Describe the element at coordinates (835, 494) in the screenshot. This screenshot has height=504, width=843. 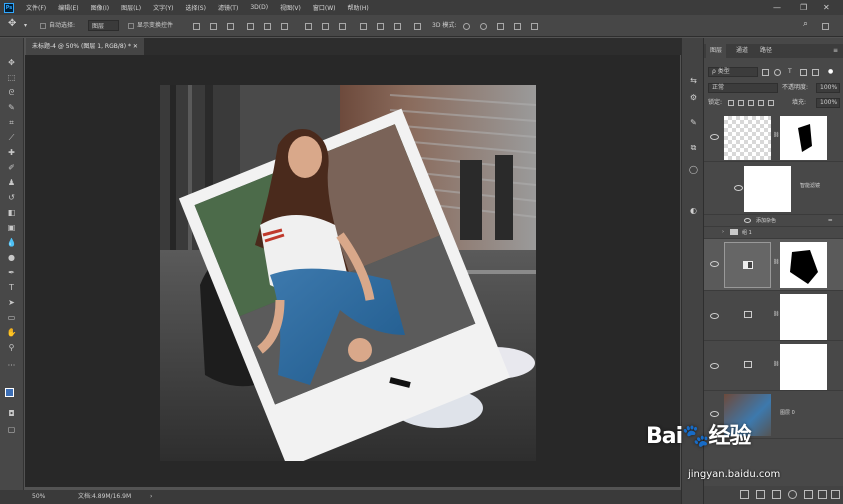
I see `delete-layer-icon` at that location.